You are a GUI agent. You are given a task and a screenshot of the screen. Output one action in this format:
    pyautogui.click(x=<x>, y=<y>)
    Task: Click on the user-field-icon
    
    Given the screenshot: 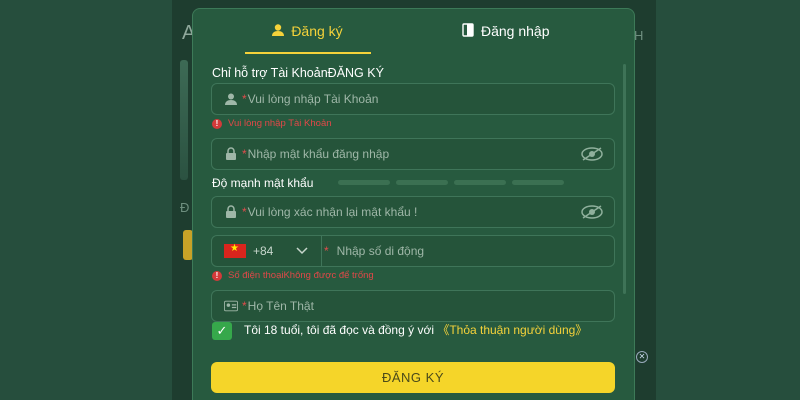 What is the action you would take?
    pyautogui.click(x=231, y=99)
    